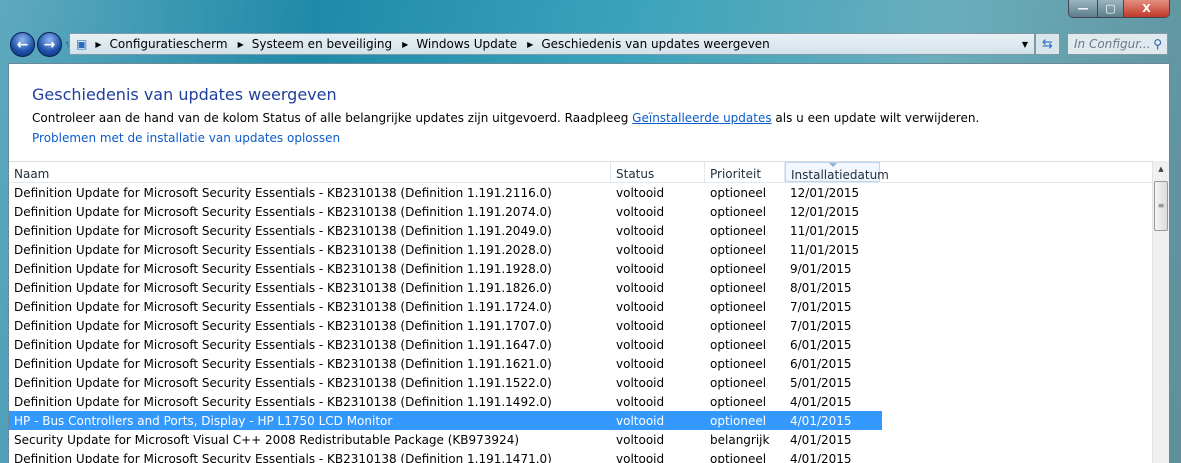 The width and height of the screenshot is (1181, 463). I want to click on column-header-install-date: Installatiedatum, so click(837, 172).